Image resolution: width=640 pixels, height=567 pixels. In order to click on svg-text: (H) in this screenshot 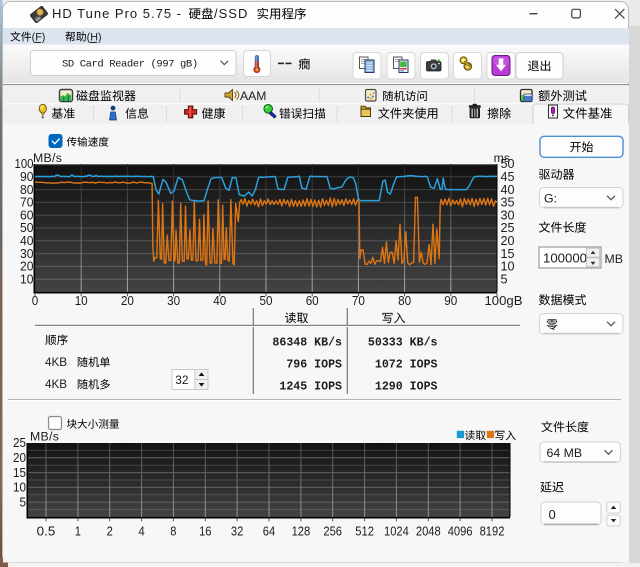, I will do `click(94, 37)`.